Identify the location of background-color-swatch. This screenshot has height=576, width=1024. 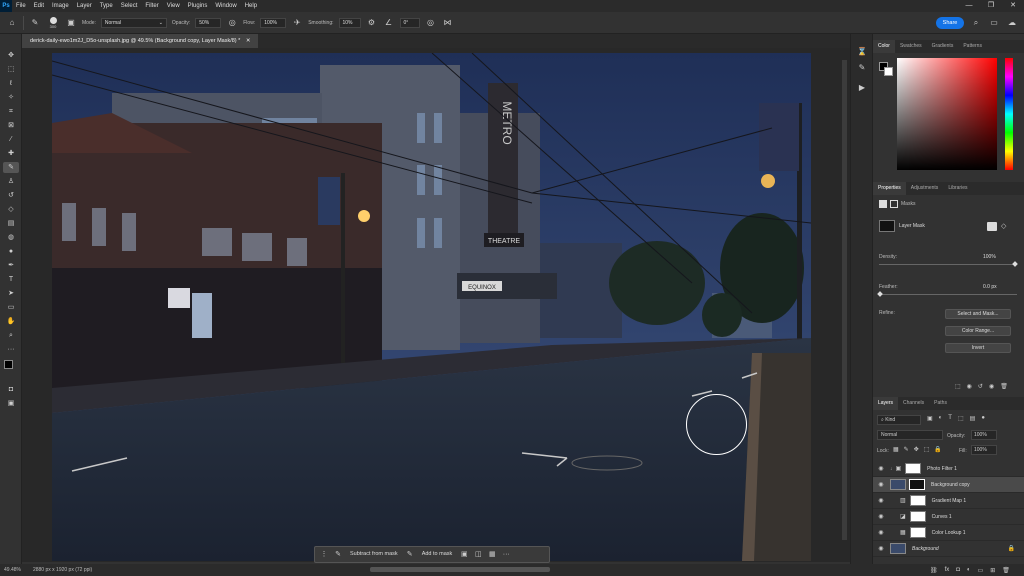
(888, 71).